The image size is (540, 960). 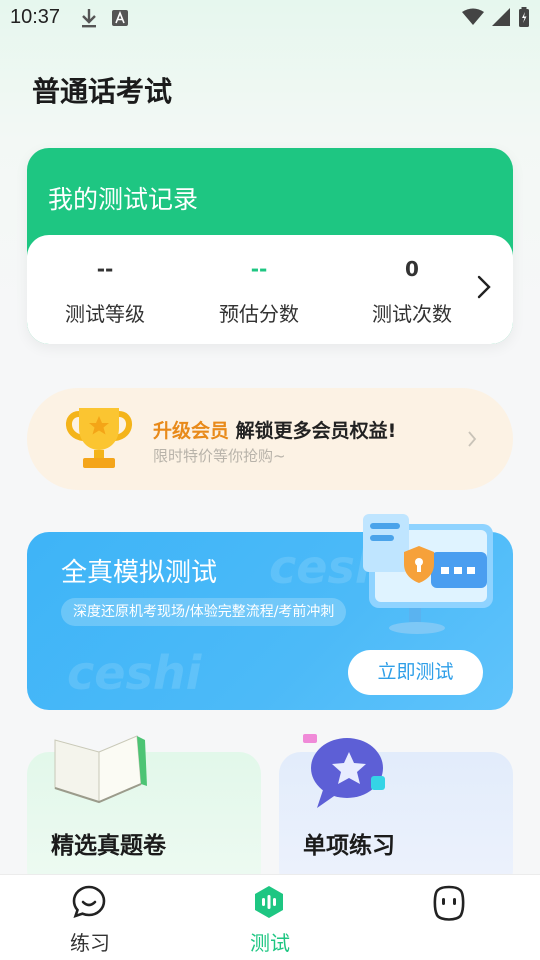 I want to click on record-stats-panel: -- 测试等级 -- 预估分数 0 测试次数, so click(x=270, y=289).